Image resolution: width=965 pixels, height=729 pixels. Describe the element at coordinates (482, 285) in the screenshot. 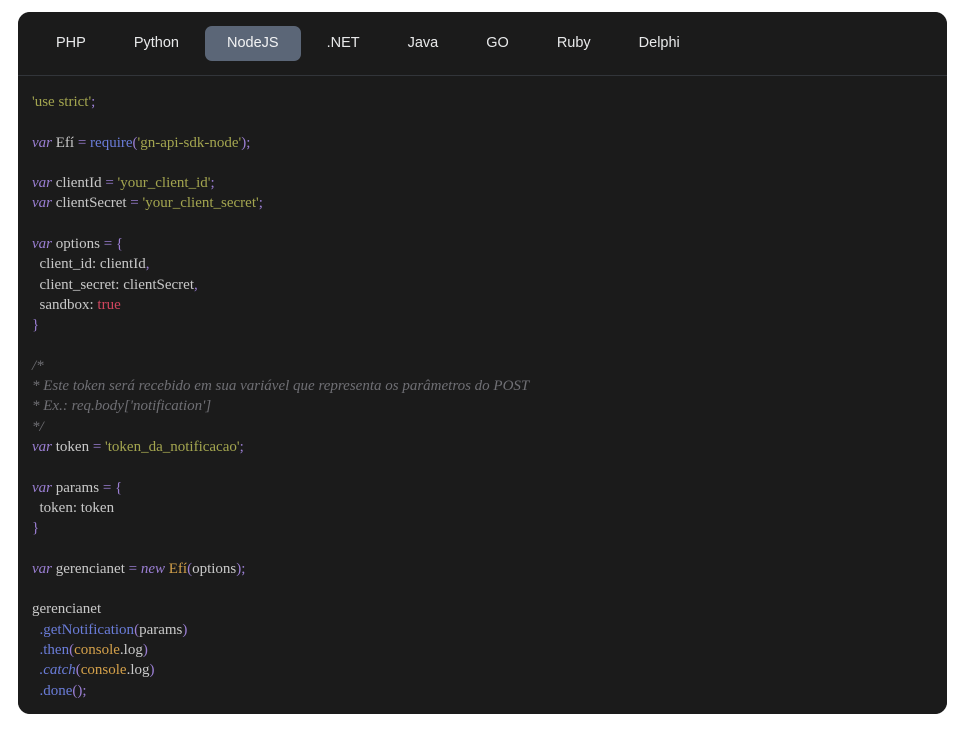

I see `code-line: client_secret: clientSecret,` at that location.